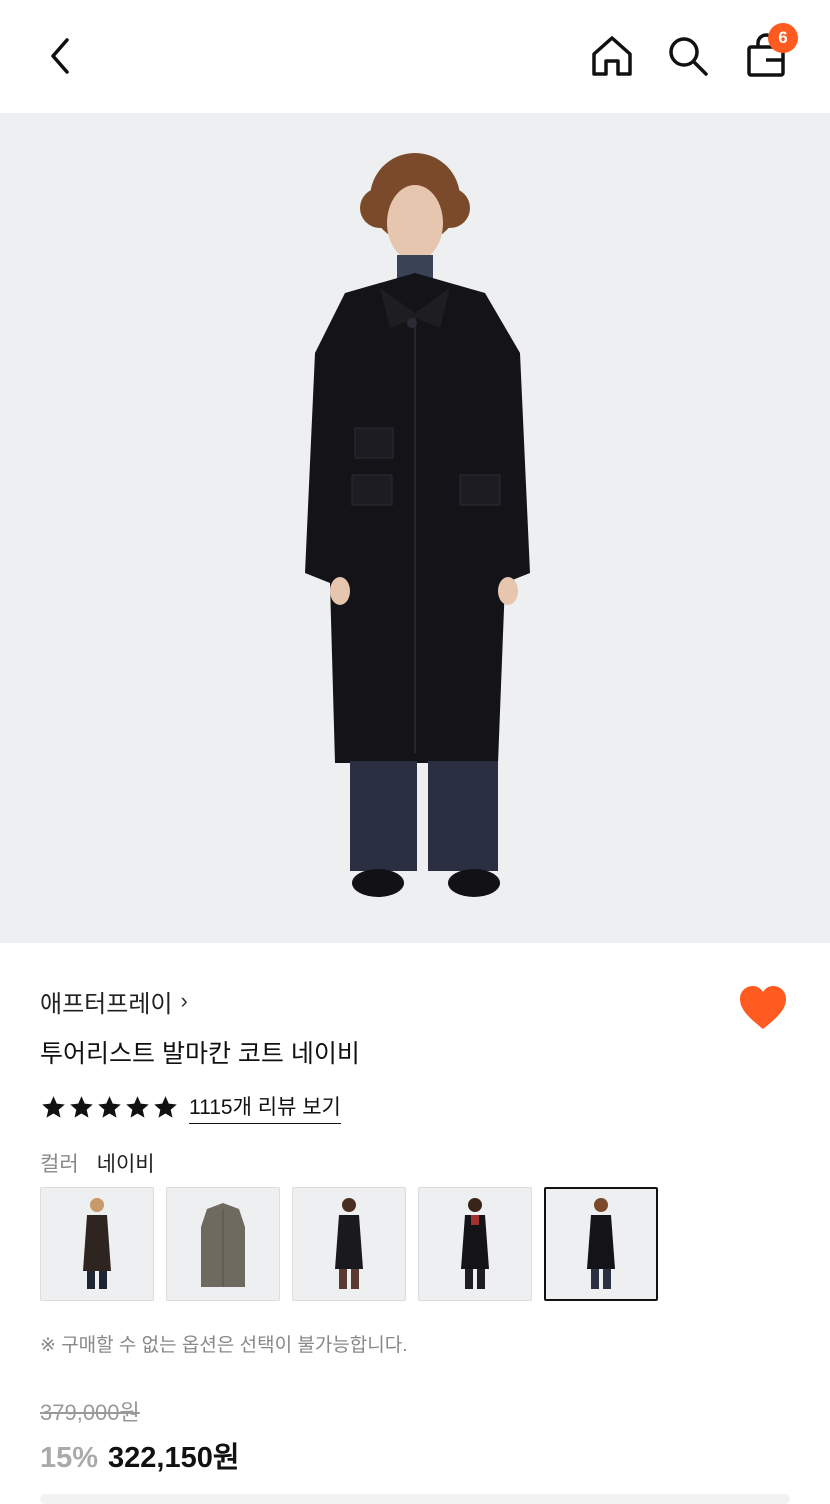 This screenshot has width=830, height=1504. I want to click on search-button, so click(688, 56).